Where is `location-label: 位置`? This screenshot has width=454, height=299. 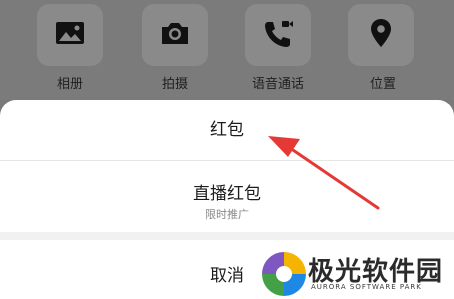 location-label: 位置 is located at coordinates (382, 84).